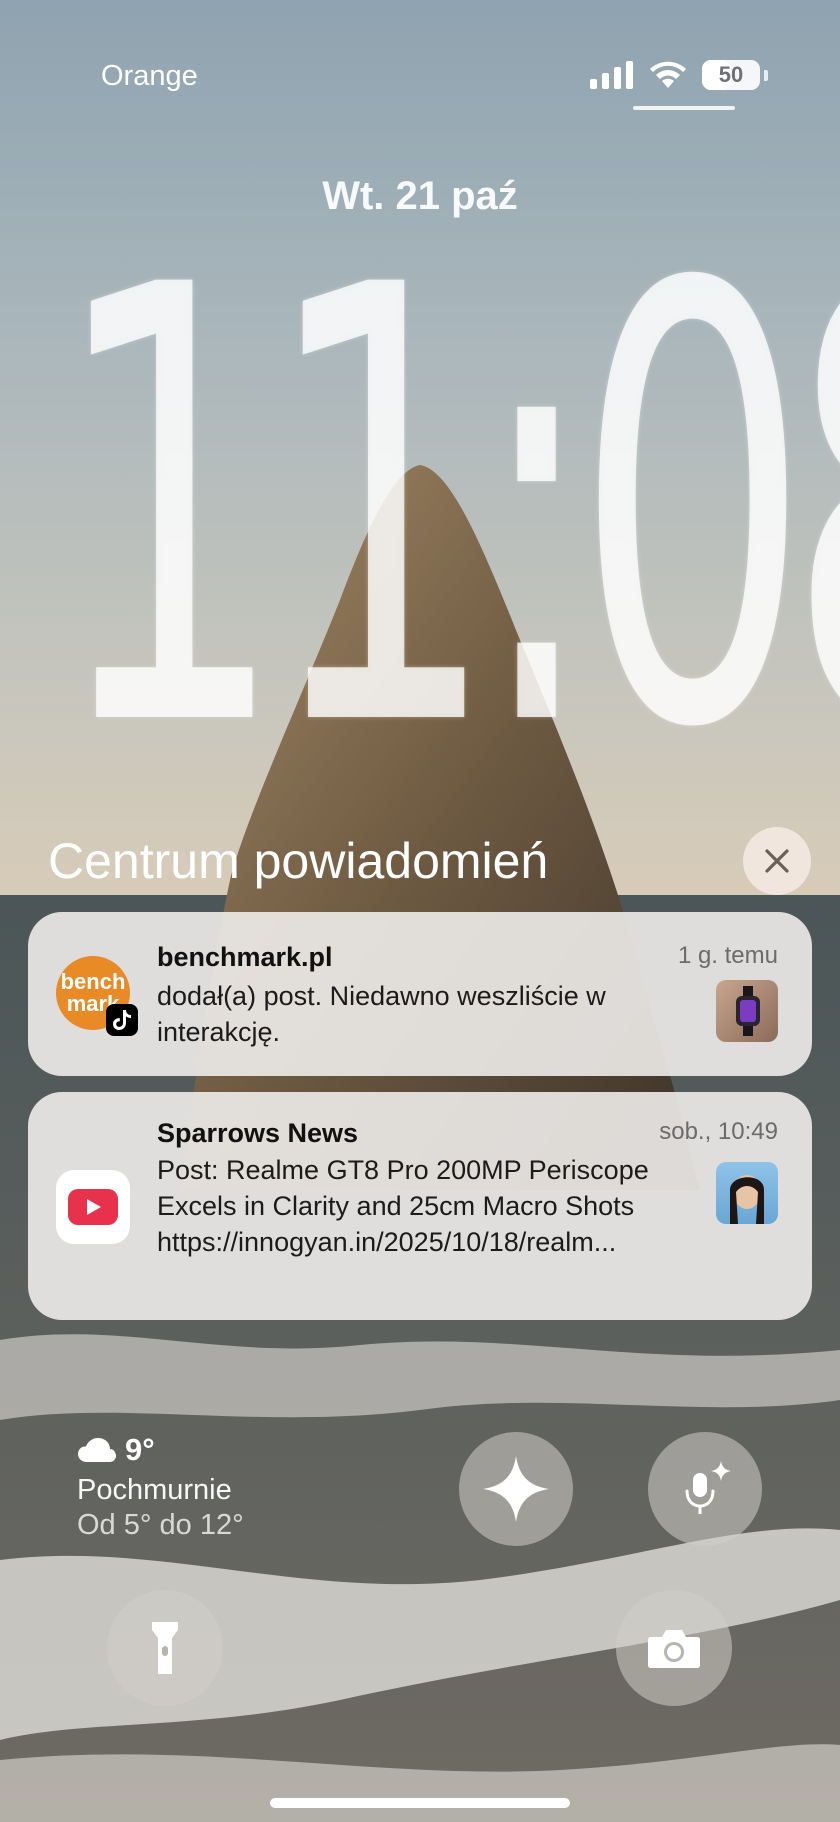 This screenshot has width=840, height=1822. I want to click on status-bar: Orange 50, so click(420, 60).